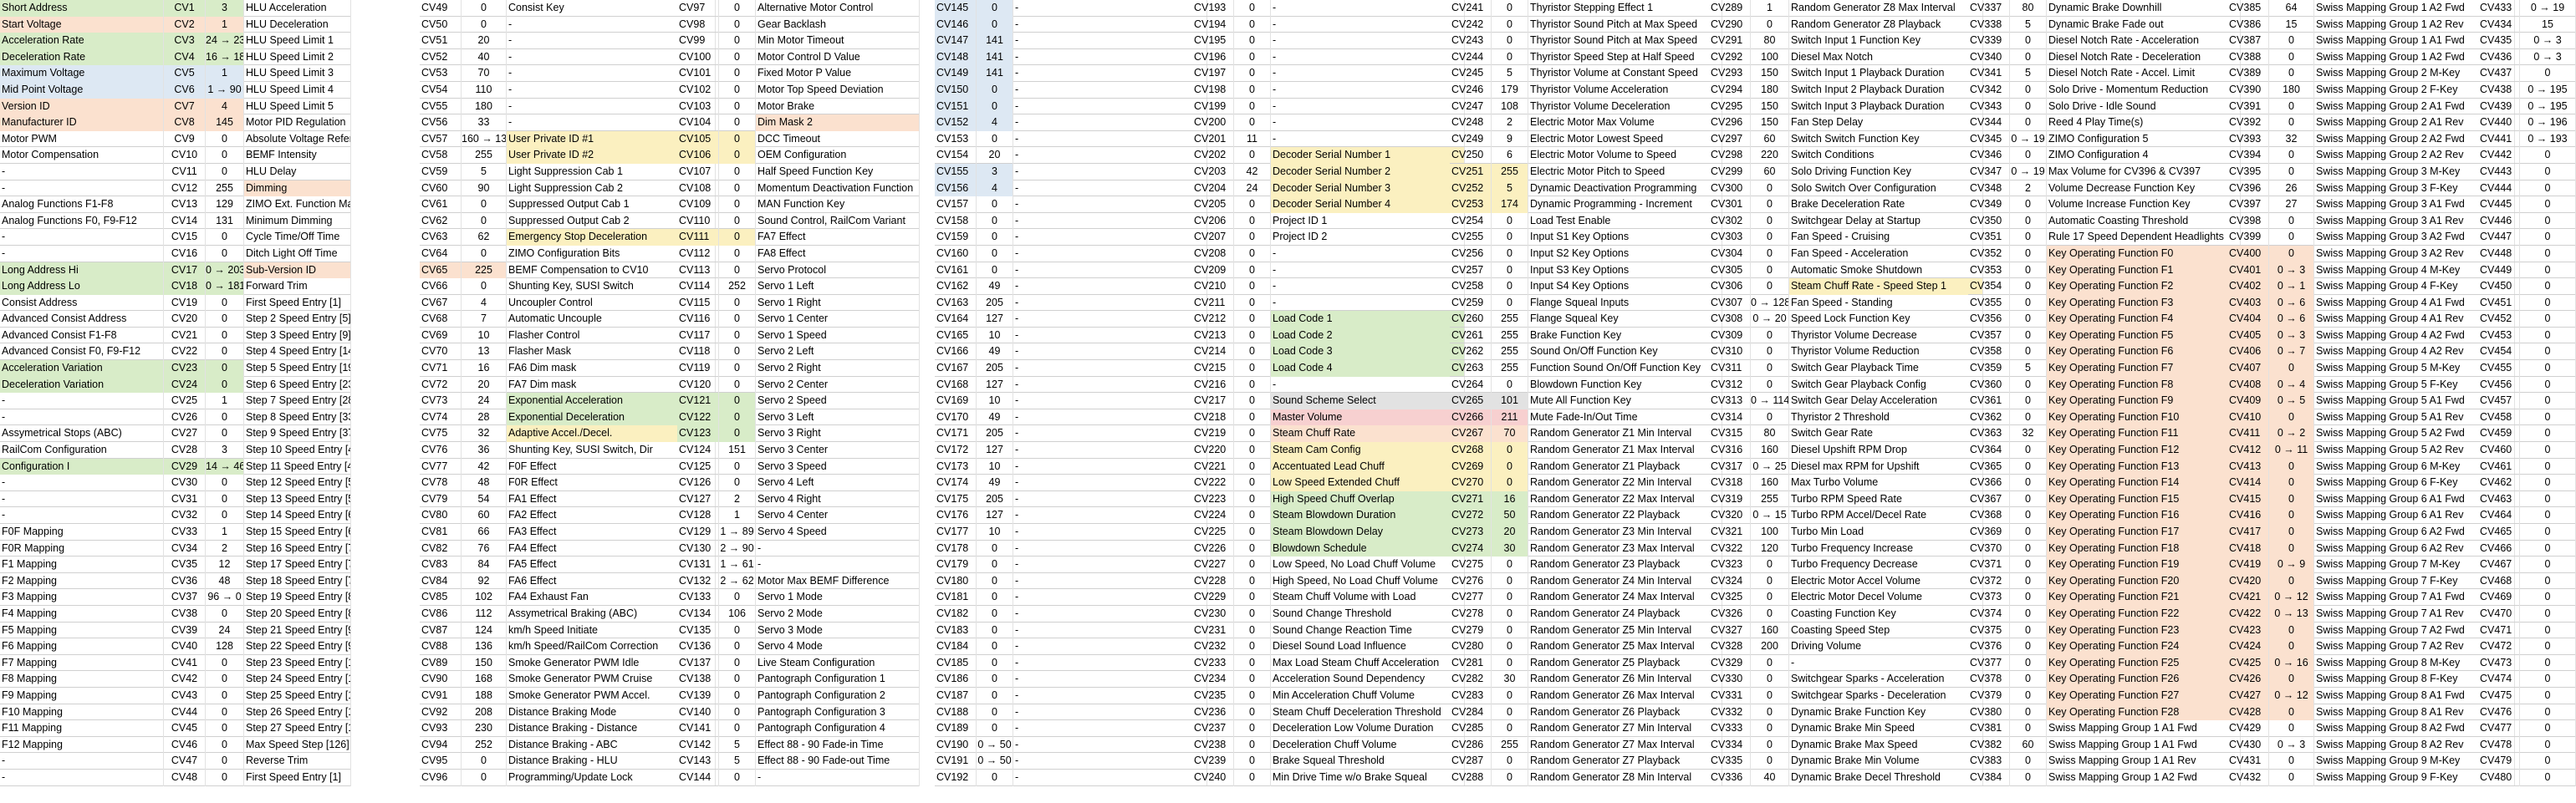 This screenshot has width=2576, height=803. What do you see at coordinates (1471, 303) in the screenshot?
I see `table-cell: CV259` at bounding box center [1471, 303].